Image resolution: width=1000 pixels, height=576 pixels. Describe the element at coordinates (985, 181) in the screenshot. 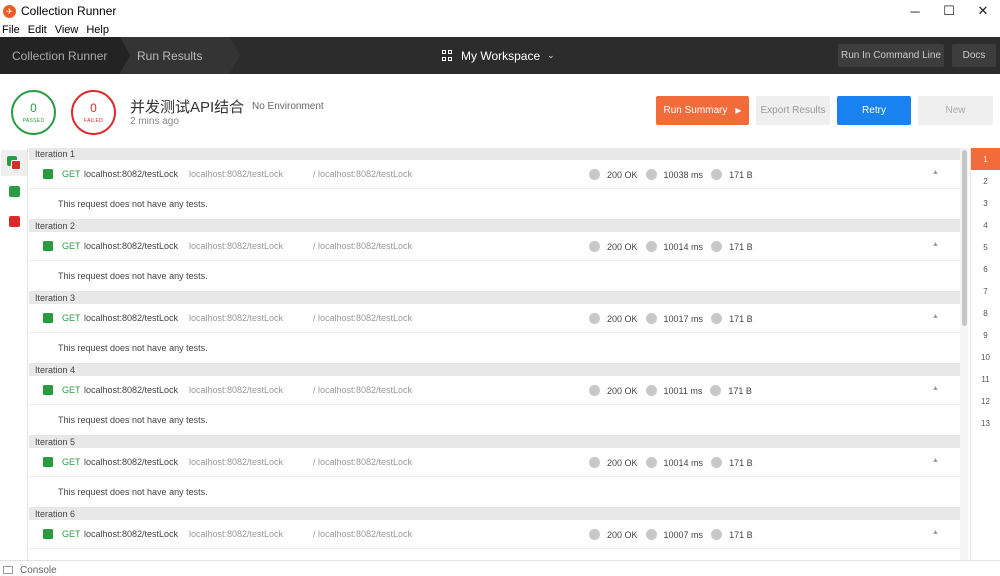

I see `iteration-index-item: 2` at that location.